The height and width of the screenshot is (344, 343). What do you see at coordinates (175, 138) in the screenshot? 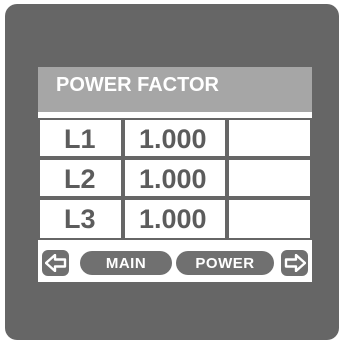
I see `row-l1-value: 1.000` at bounding box center [175, 138].